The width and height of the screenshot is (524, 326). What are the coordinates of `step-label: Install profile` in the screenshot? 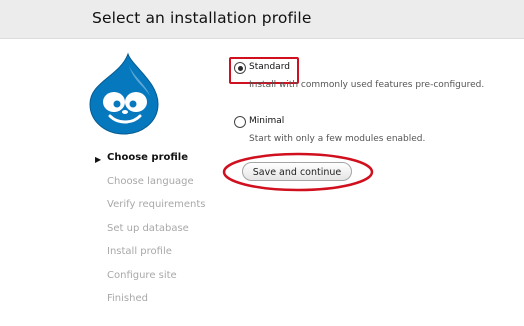 It's located at (139, 251).